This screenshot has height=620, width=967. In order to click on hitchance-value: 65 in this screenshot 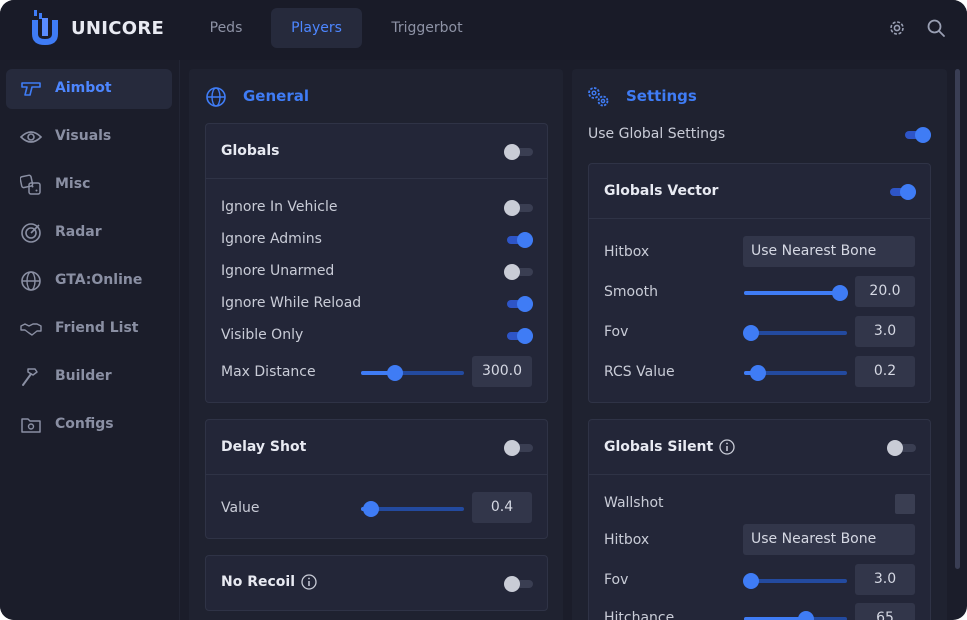, I will do `click(885, 611)`.